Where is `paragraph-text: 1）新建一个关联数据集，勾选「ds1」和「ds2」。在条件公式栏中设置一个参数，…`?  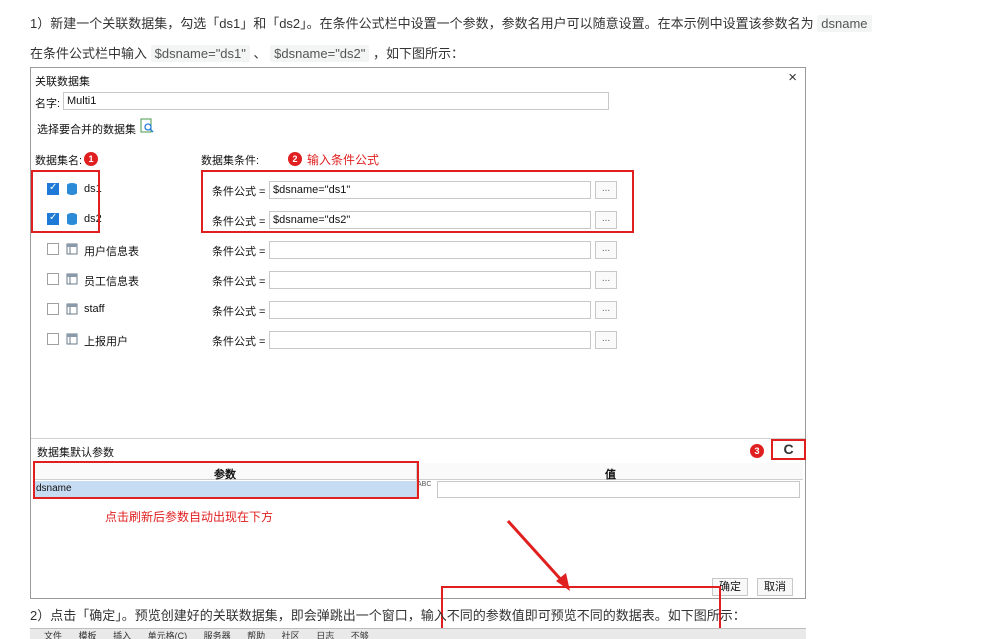
paragraph-text: 1）新建一个关联数据集，勾选「ds1」和「ds2」。在条件公式栏中设置一个参数，… is located at coordinates (424, 23).